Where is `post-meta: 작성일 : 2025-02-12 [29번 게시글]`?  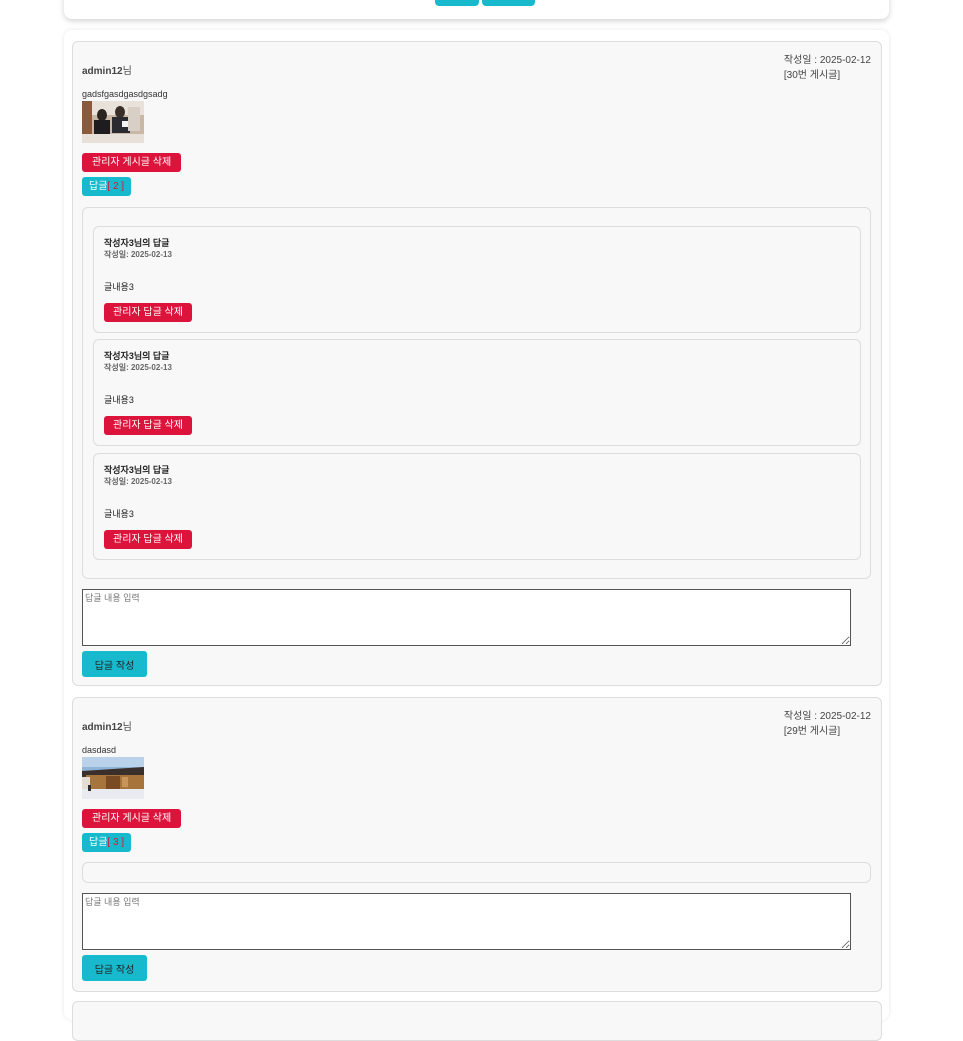 post-meta: 작성일 : 2025-02-12 [29번 게시글] is located at coordinates (827, 724).